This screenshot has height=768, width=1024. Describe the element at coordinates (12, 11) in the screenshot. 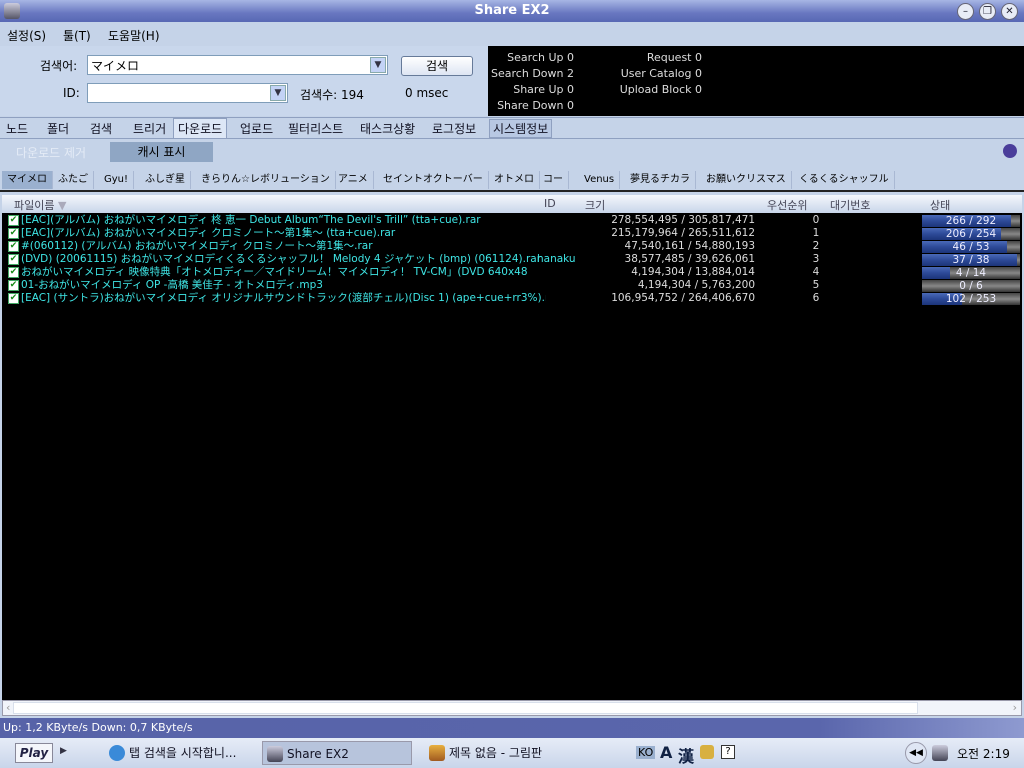

I see `app-icon` at that location.